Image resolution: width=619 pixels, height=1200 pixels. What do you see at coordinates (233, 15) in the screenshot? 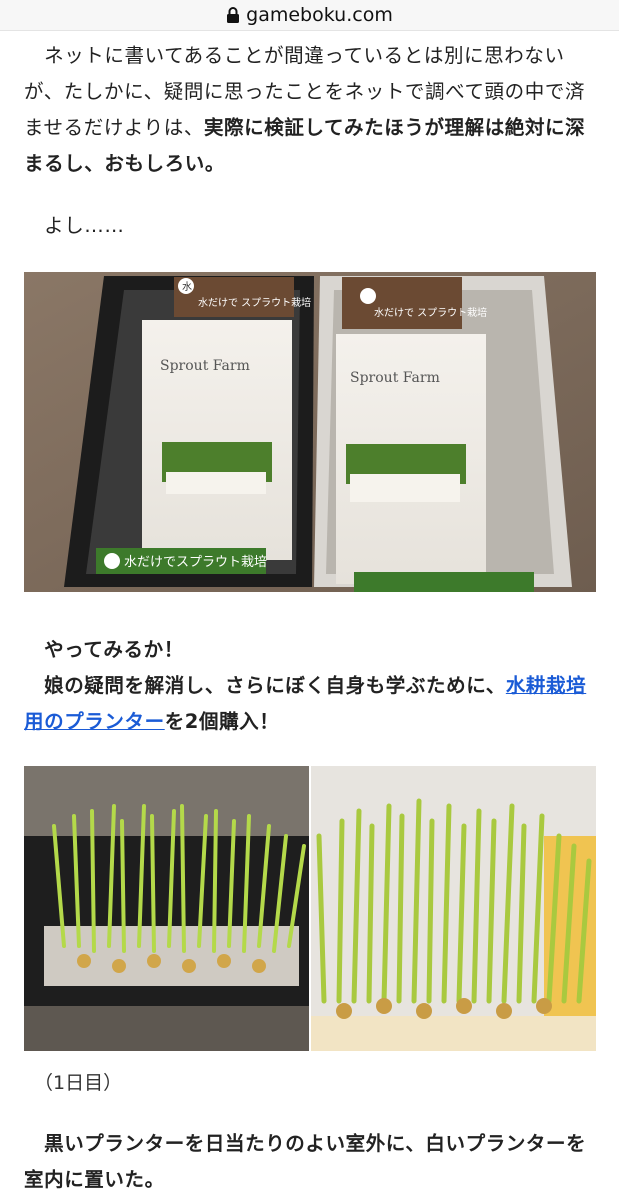
I see `lock-icon` at bounding box center [233, 15].